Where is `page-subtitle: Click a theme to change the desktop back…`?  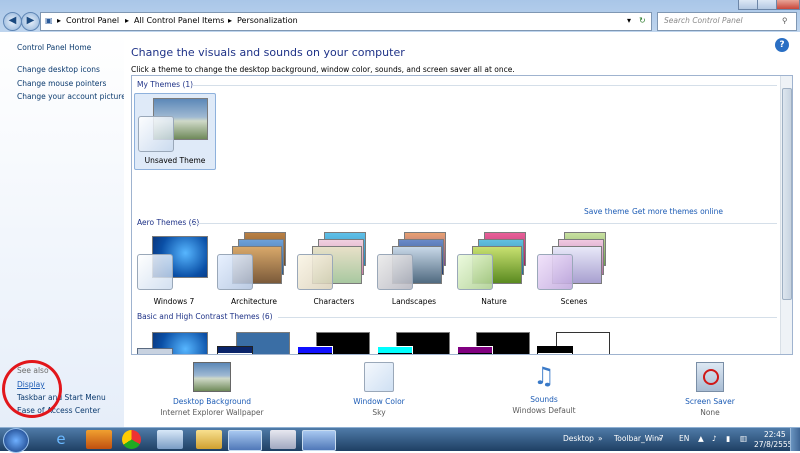 page-subtitle: Click a theme to change the desktop back… is located at coordinates (323, 69).